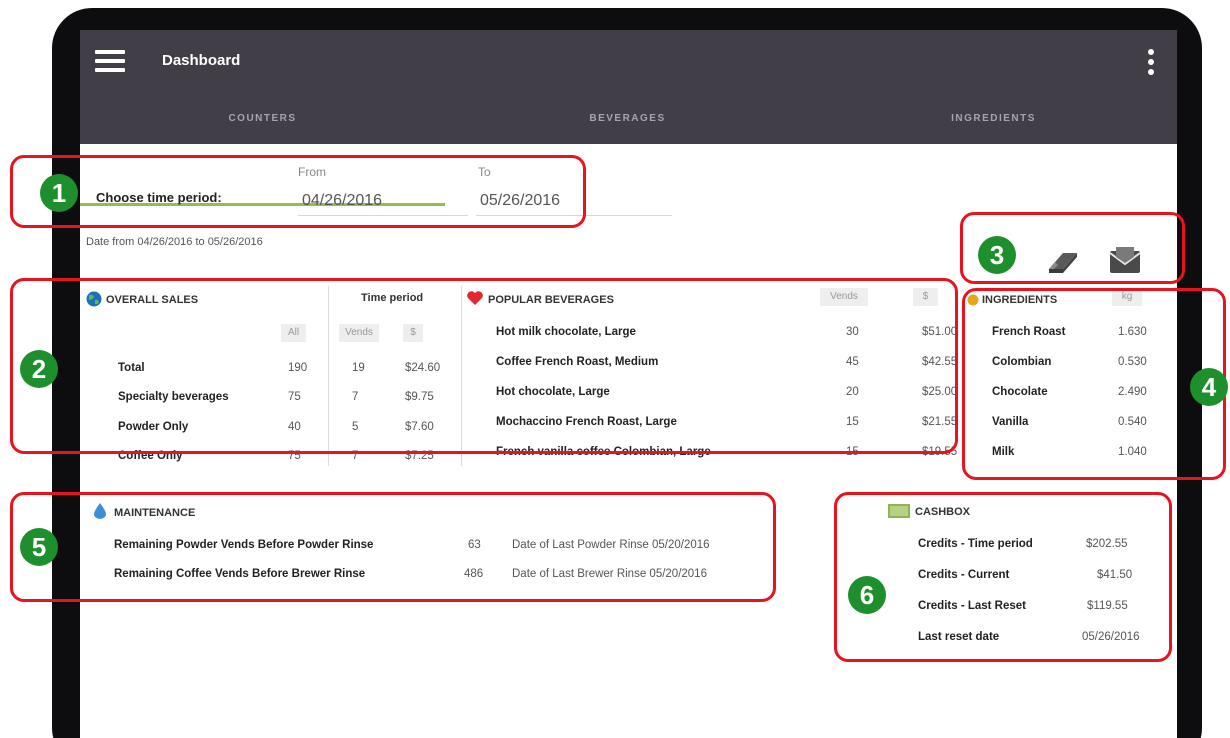  Describe the element at coordinates (110, 61) in the screenshot. I see `menu-icon` at that location.